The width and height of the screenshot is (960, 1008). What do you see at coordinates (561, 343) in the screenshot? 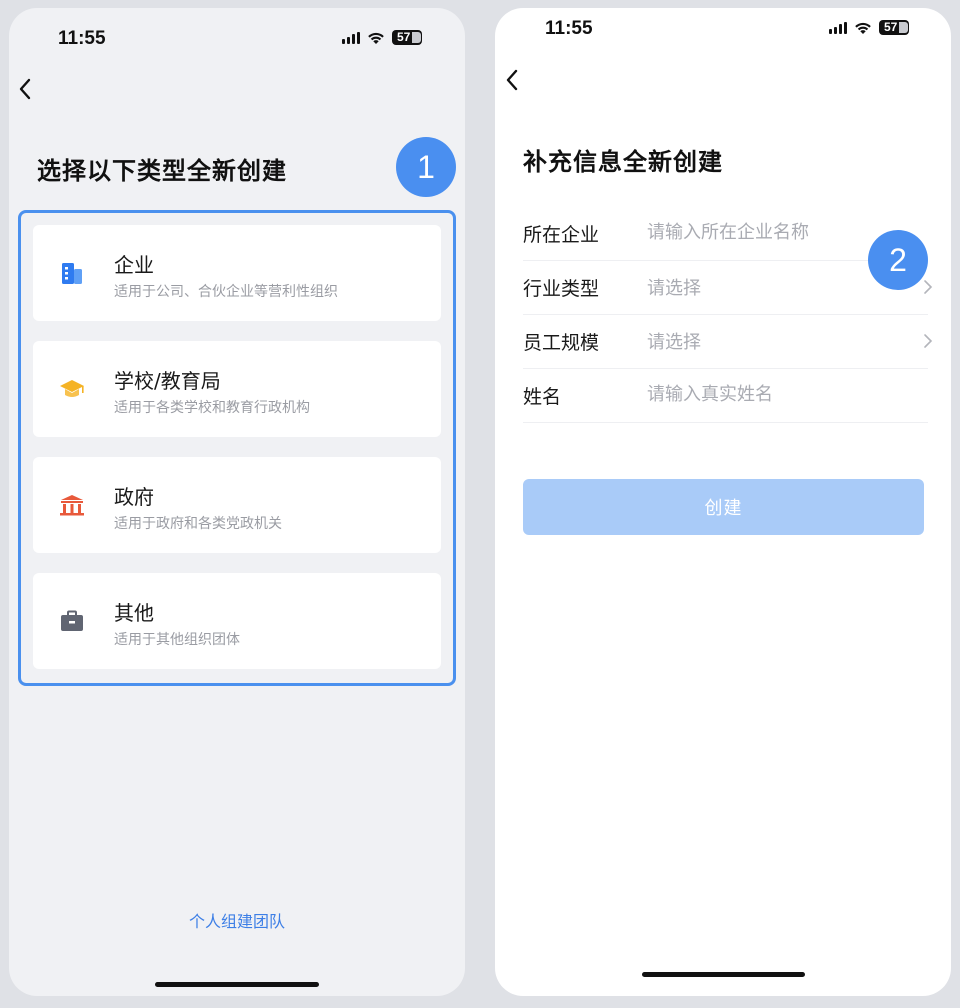
I see `staff-size-label: 员工规模` at bounding box center [561, 343].